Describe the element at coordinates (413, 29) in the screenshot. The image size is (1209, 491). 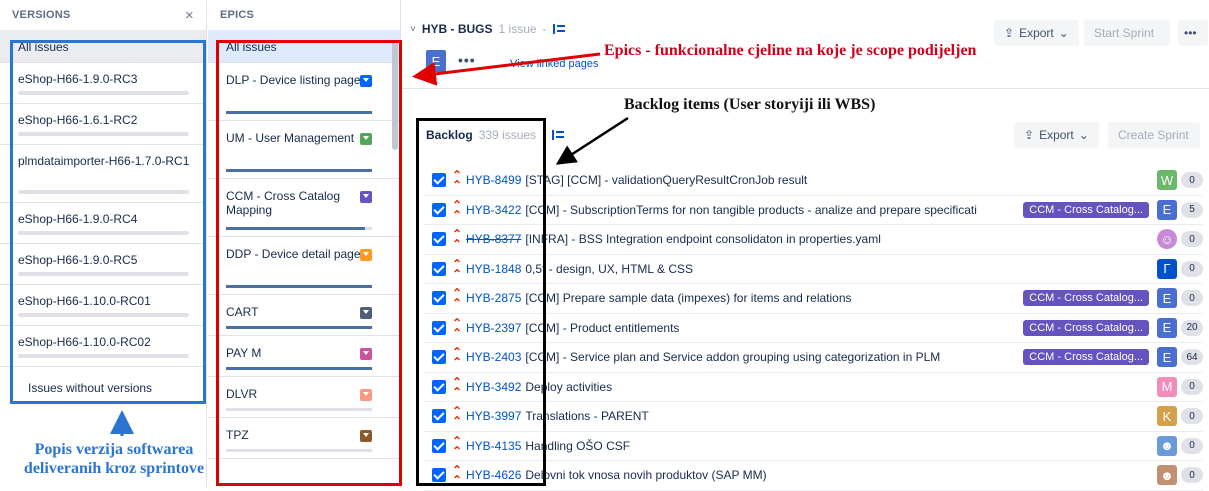
I see `chevron-down-icon: ˅` at that location.